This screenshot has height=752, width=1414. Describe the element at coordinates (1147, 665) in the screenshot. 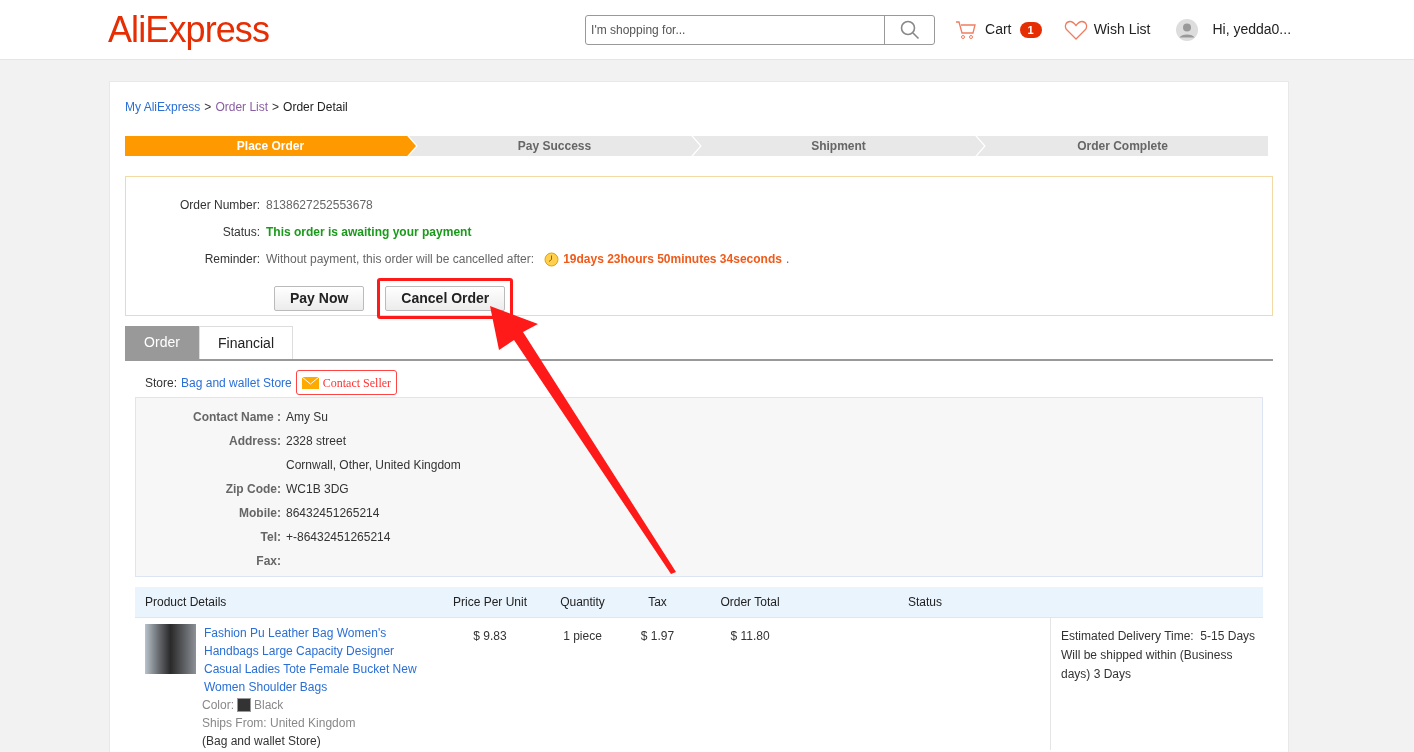

I see `shipping-time-text: Will be shipped within (Business days) 3 Days` at that location.